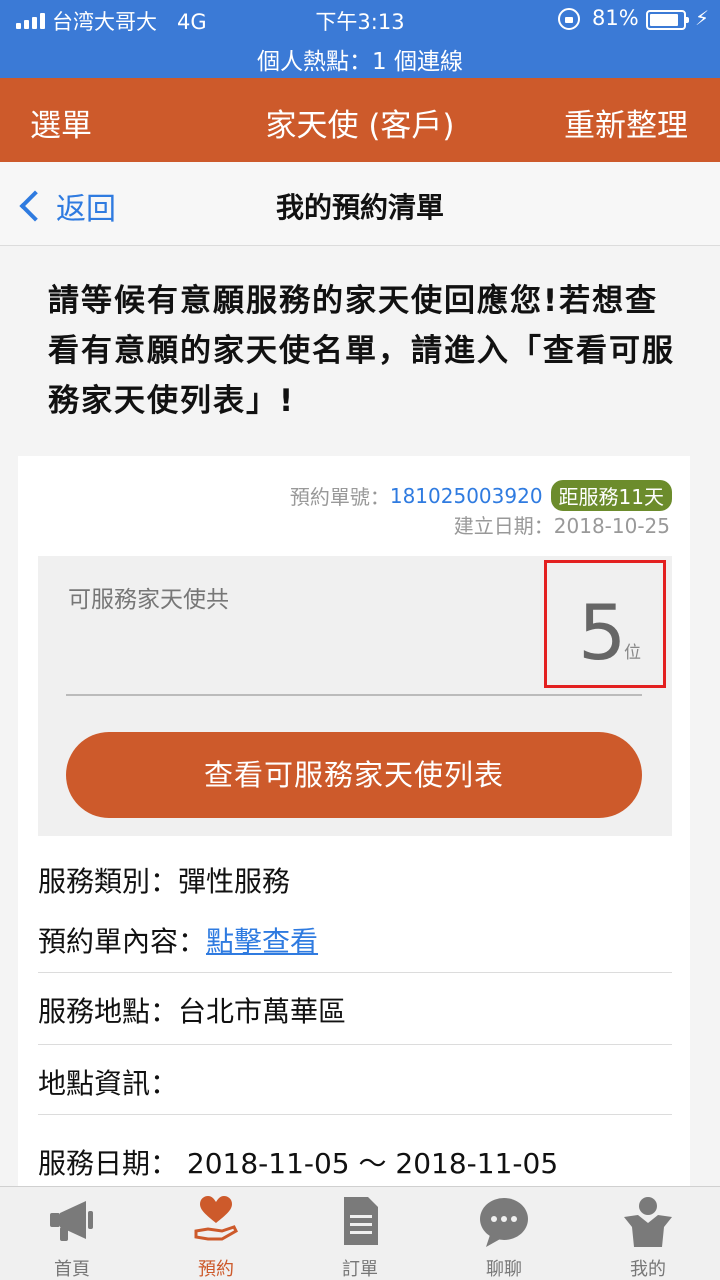  I want to click on chat-bubble-icon, so click(504, 1222).